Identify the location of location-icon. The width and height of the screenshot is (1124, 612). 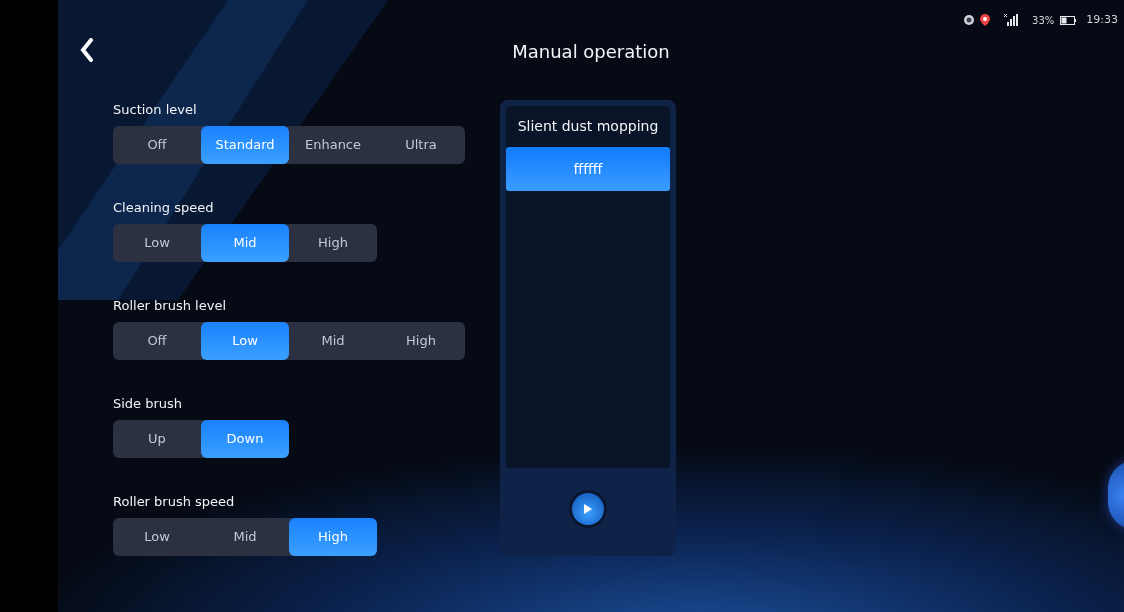
(985, 20).